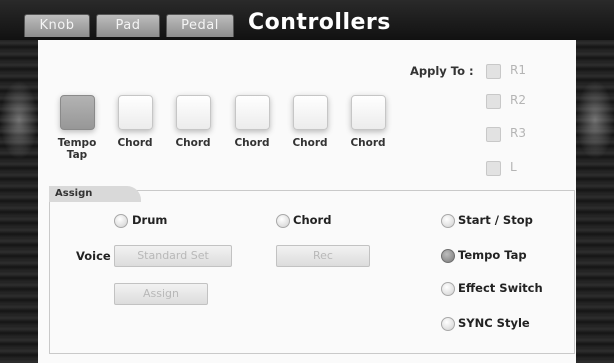  I want to click on voice-label: Voice, so click(93, 256).